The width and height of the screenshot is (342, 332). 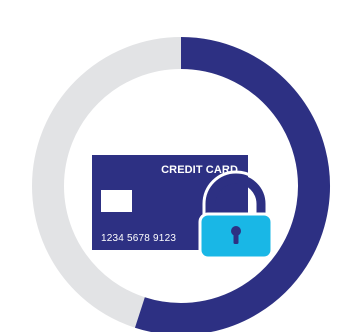 I want to click on card-chip-icon, so click(x=116, y=201).